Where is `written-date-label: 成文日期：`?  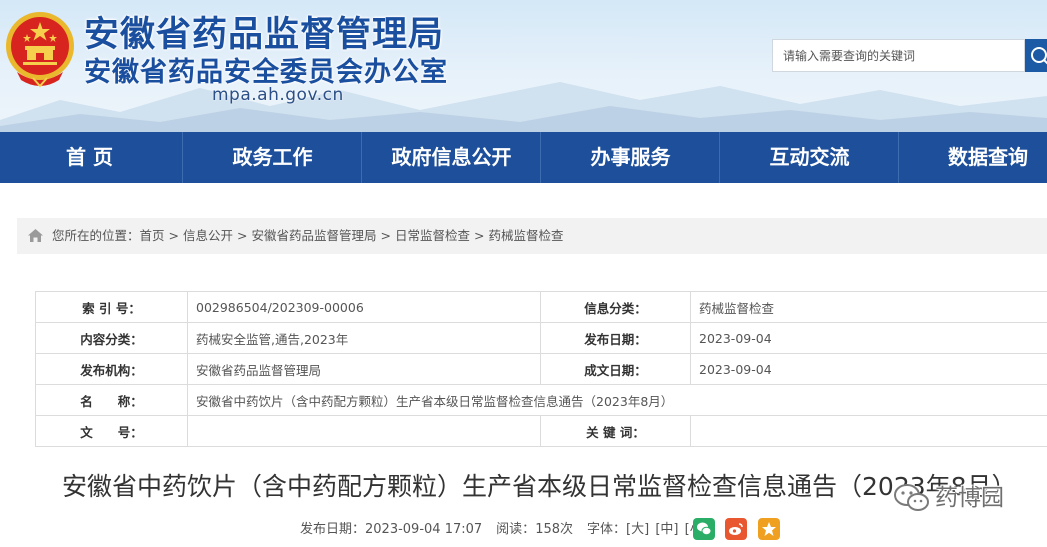
written-date-label: 成文日期： is located at coordinates (615, 369).